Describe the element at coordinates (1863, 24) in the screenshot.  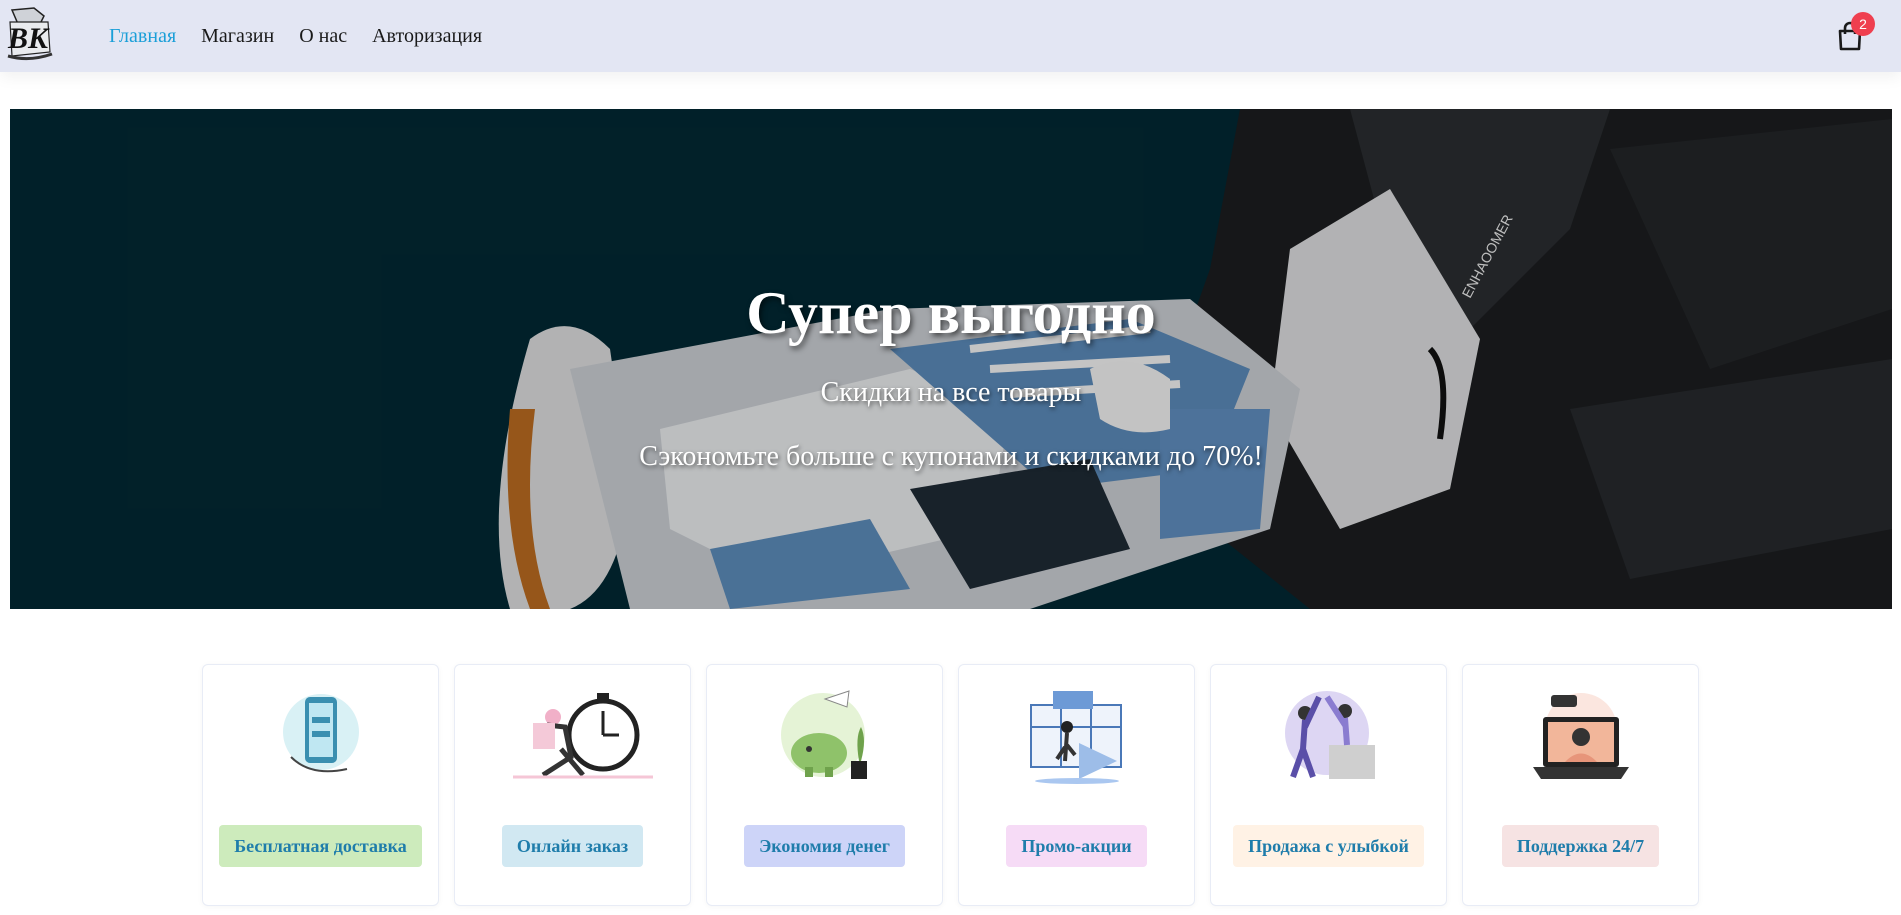
I see `cart-count-badge: 2` at that location.